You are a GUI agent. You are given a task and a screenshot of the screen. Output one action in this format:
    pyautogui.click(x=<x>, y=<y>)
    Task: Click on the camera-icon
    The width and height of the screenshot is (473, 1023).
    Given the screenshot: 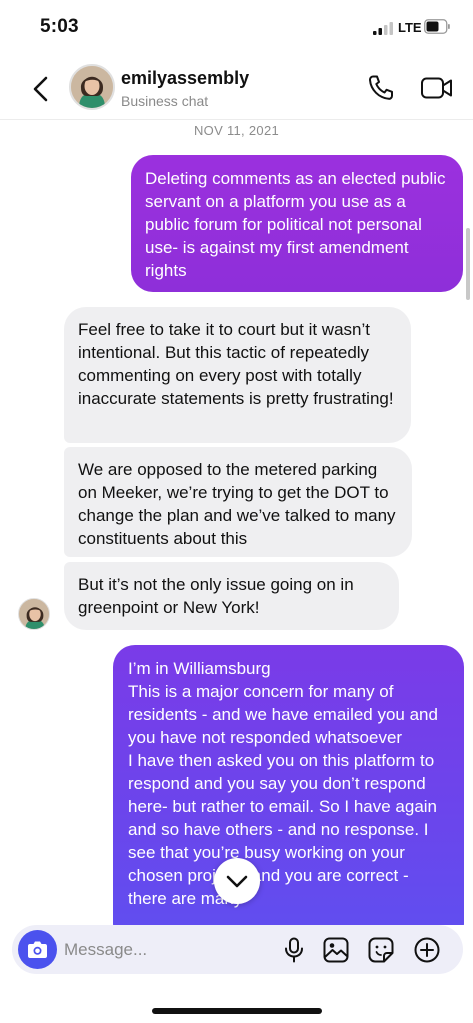 What is the action you would take?
    pyautogui.click(x=37, y=949)
    